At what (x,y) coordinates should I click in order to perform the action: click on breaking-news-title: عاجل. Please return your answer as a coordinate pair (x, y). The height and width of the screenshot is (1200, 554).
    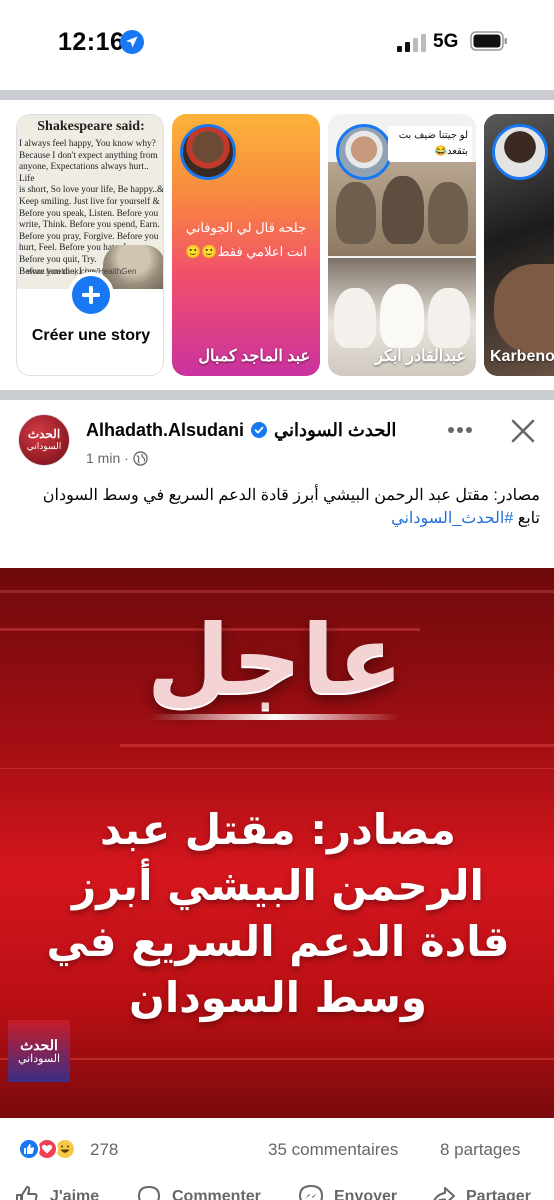
    Looking at the image, I should click on (275, 660).